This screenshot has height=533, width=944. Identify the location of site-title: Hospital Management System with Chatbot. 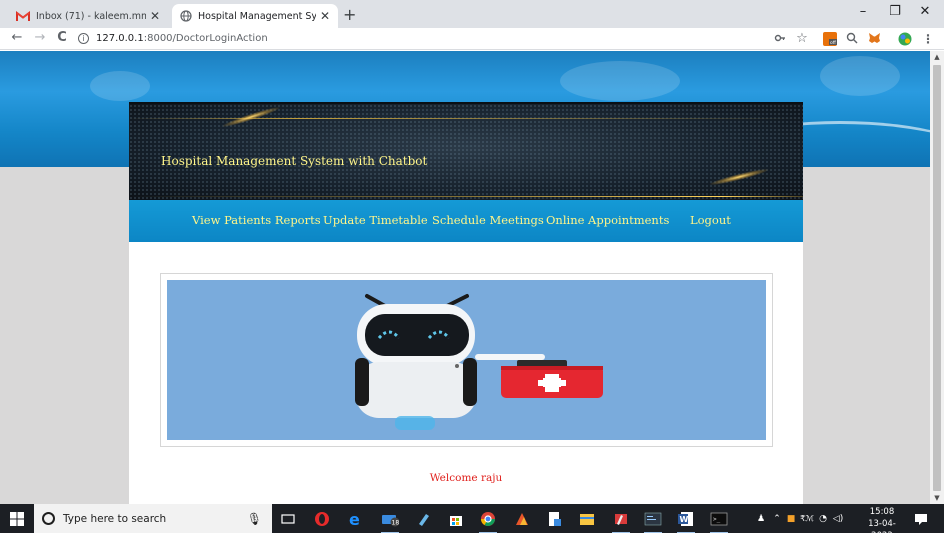
(294, 161).